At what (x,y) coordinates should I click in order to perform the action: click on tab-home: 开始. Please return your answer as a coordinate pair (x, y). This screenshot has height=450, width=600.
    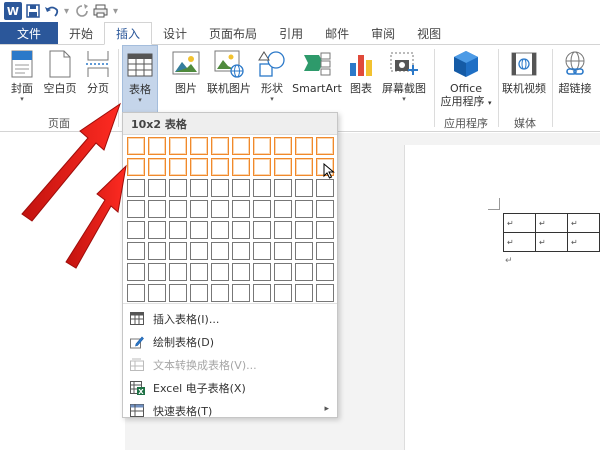
    Looking at the image, I should click on (81, 33).